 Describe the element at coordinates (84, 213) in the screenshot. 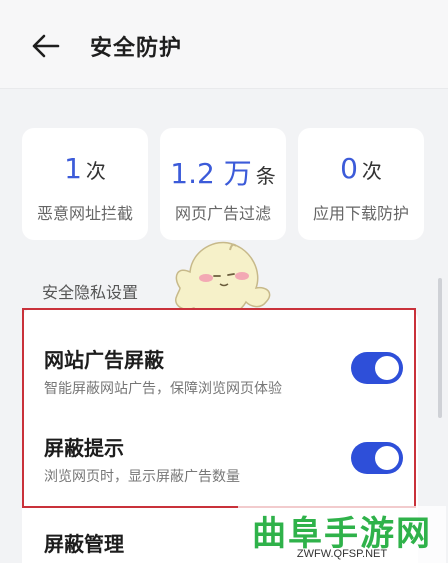

I see `stat-label: 恶意网址拦截` at that location.